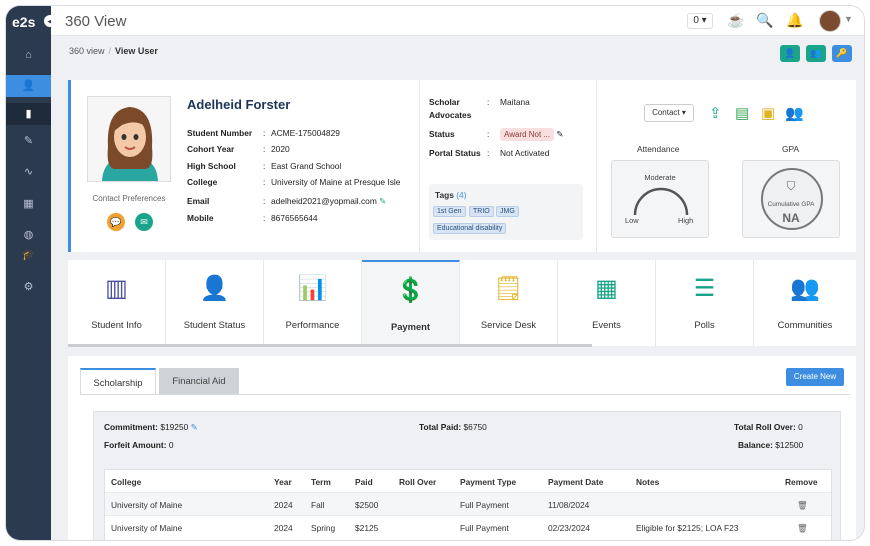  I want to click on app-logo: e2s ◂, so click(31, 21).